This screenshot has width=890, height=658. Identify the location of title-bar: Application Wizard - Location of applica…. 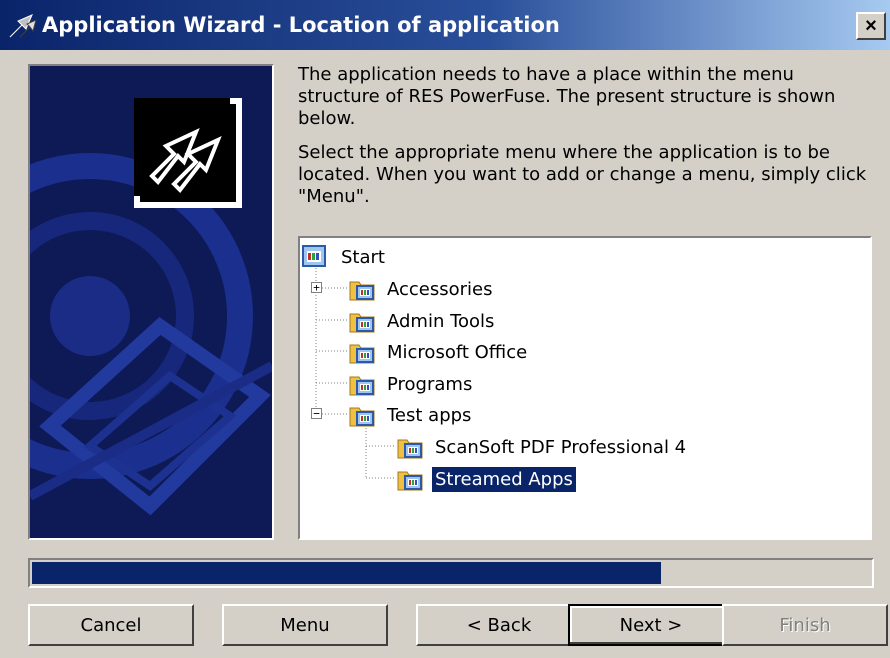
(445, 25).